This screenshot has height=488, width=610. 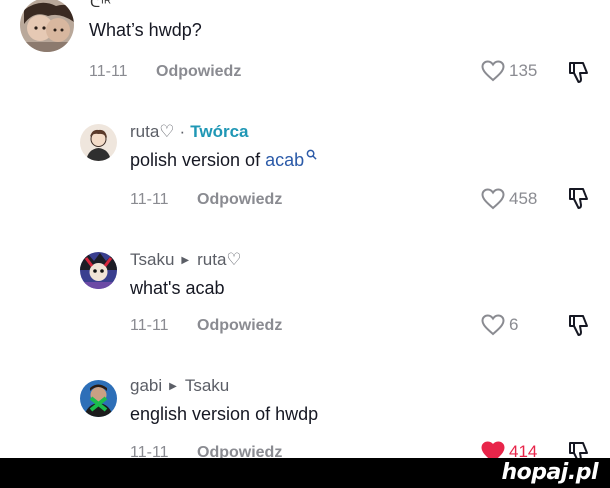 What do you see at coordinates (523, 198) in the screenshot?
I see `like-count: 458` at bounding box center [523, 198].